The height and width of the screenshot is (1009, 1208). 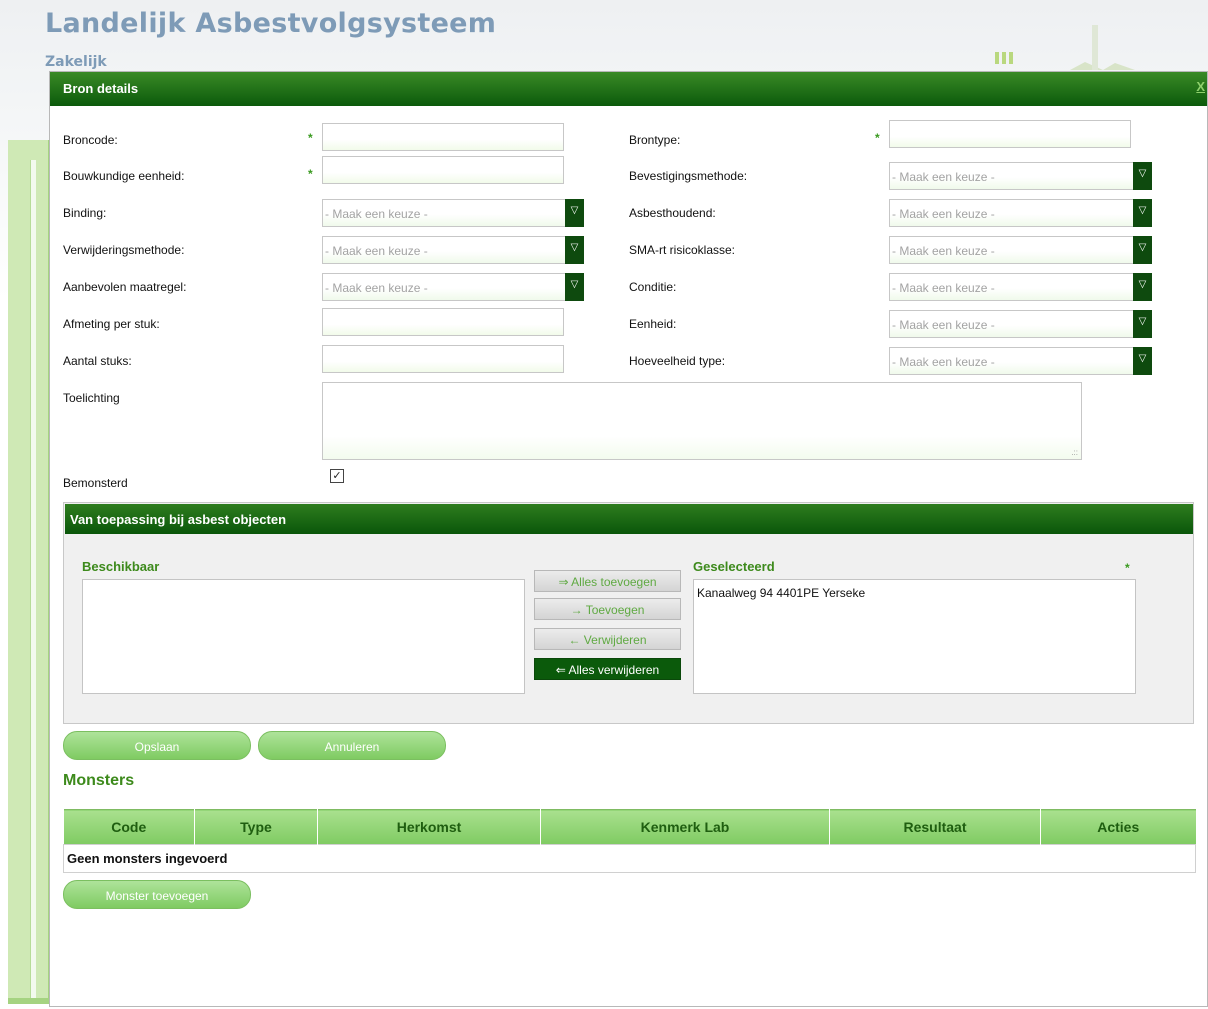 What do you see at coordinates (1020, 361) in the screenshot?
I see `hoeveelheid-type-select: - Maak een keuze - ▽` at bounding box center [1020, 361].